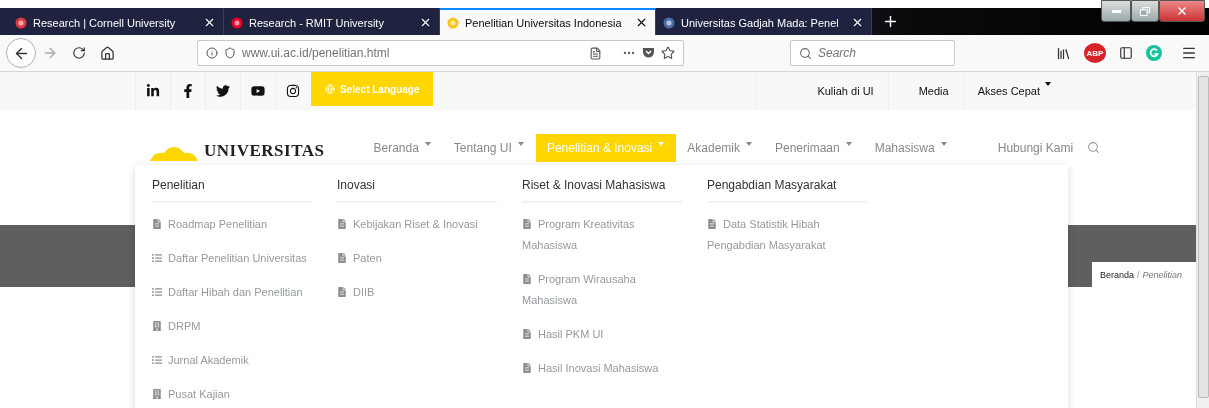 The image size is (1209, 408). I want to click on twitter-icon, so click(223, 91).